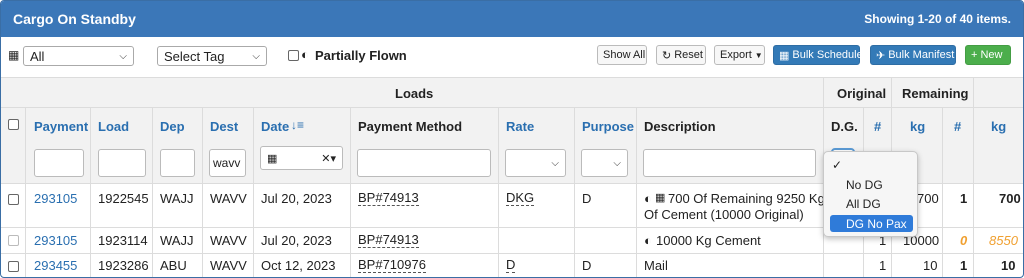  What do you see at coordinates (736, 55) in the screenshot?
I see `export-label: Export` at bounding box center [736, 55].